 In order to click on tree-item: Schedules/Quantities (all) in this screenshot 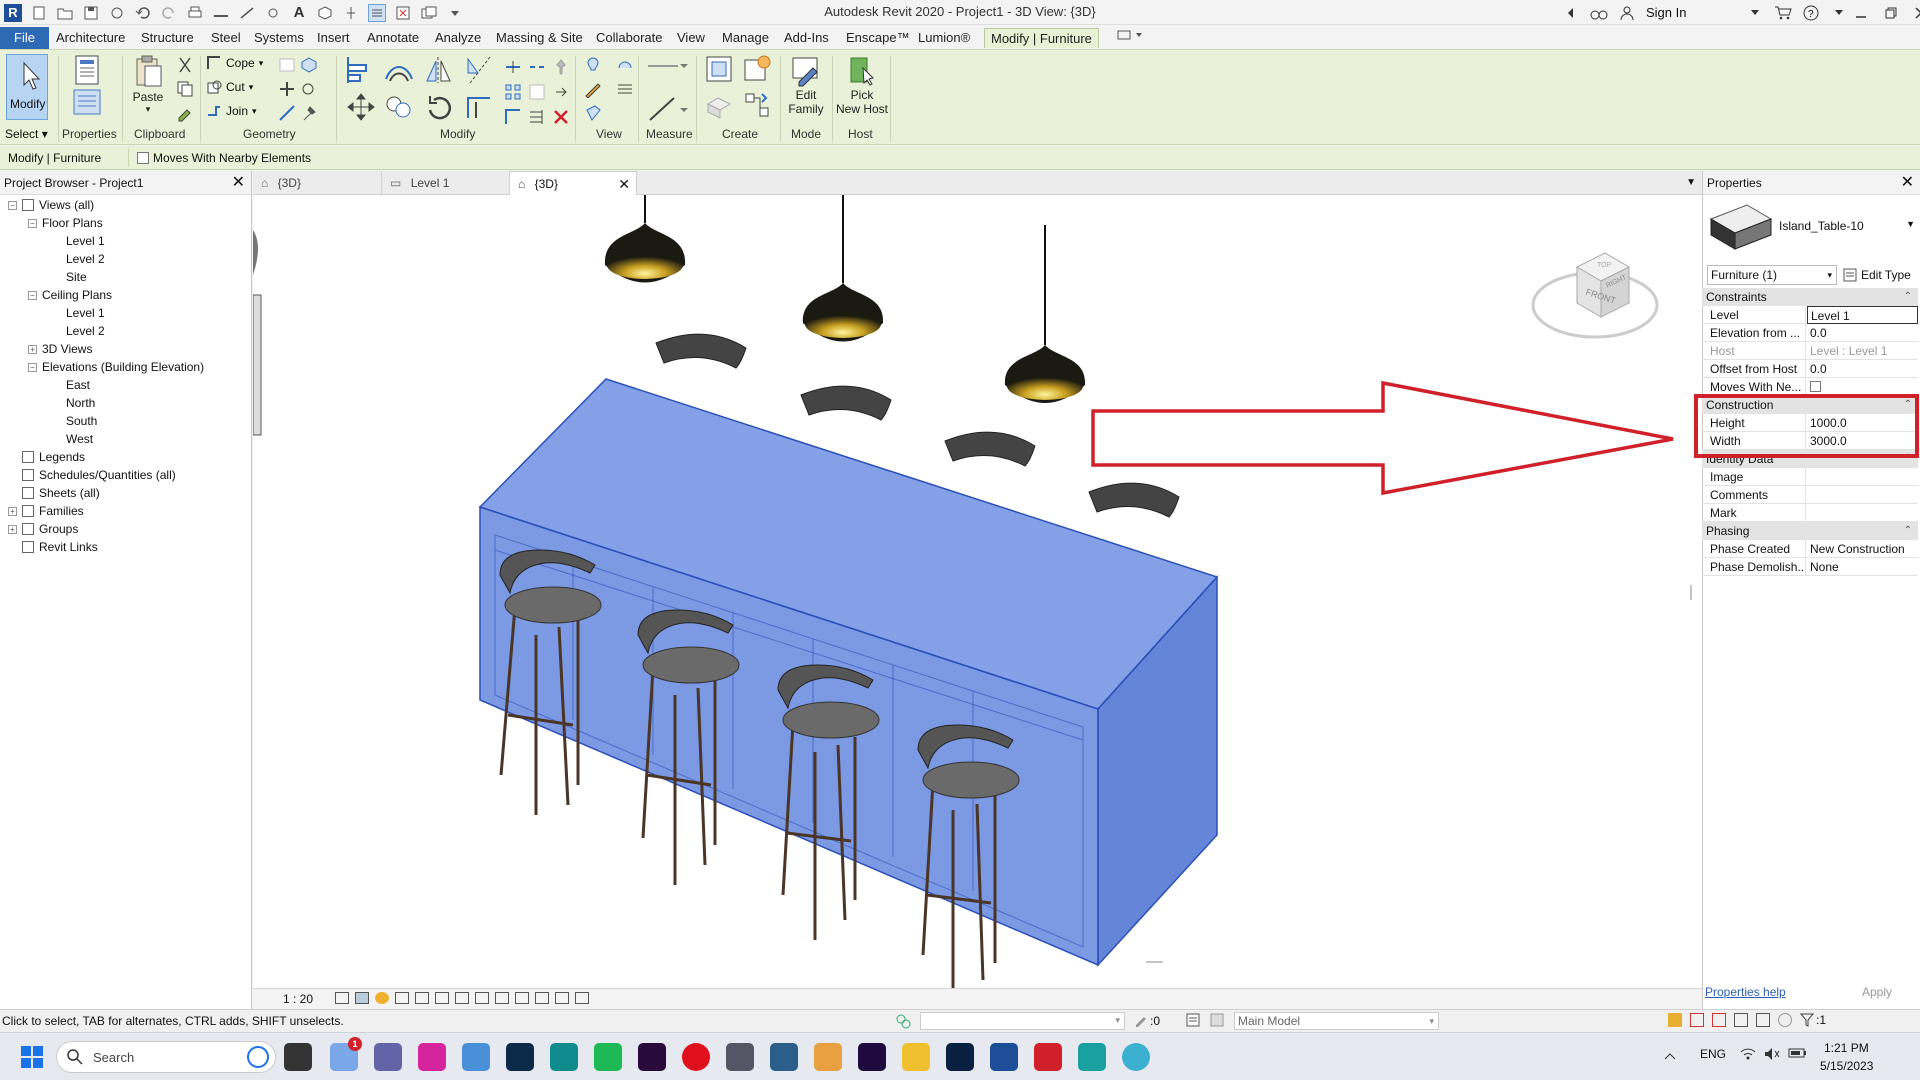, I will do `click(92, 475)`.